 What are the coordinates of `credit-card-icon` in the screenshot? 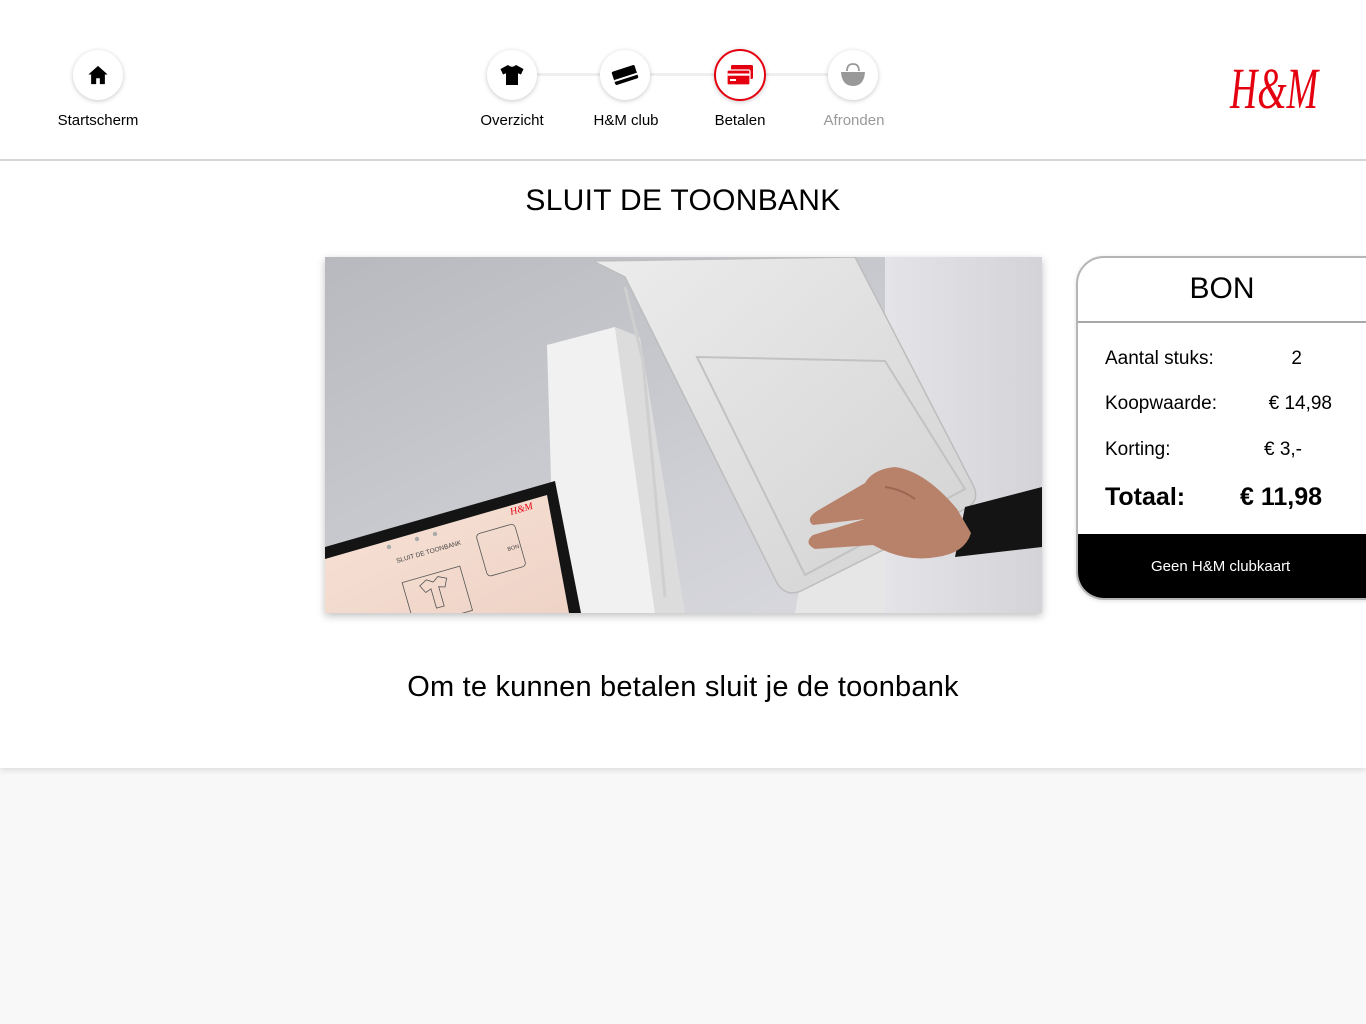 It's located at (739, 75).